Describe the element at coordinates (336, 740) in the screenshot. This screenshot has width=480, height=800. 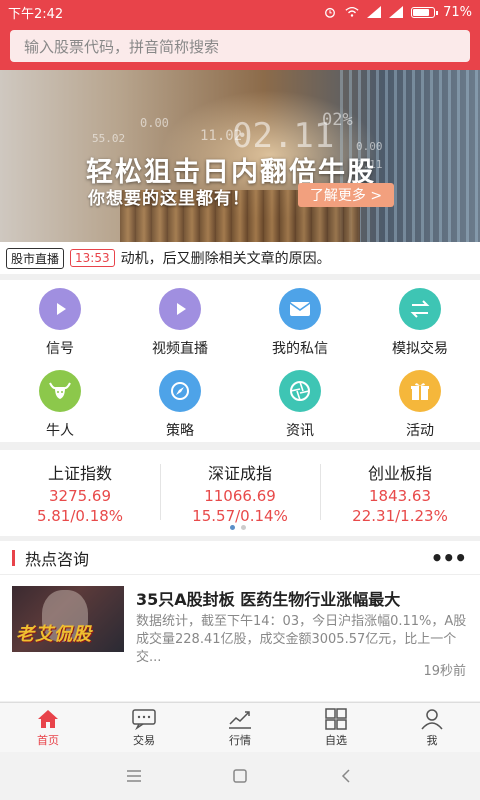
I see `tab-label: 自选` at that location.